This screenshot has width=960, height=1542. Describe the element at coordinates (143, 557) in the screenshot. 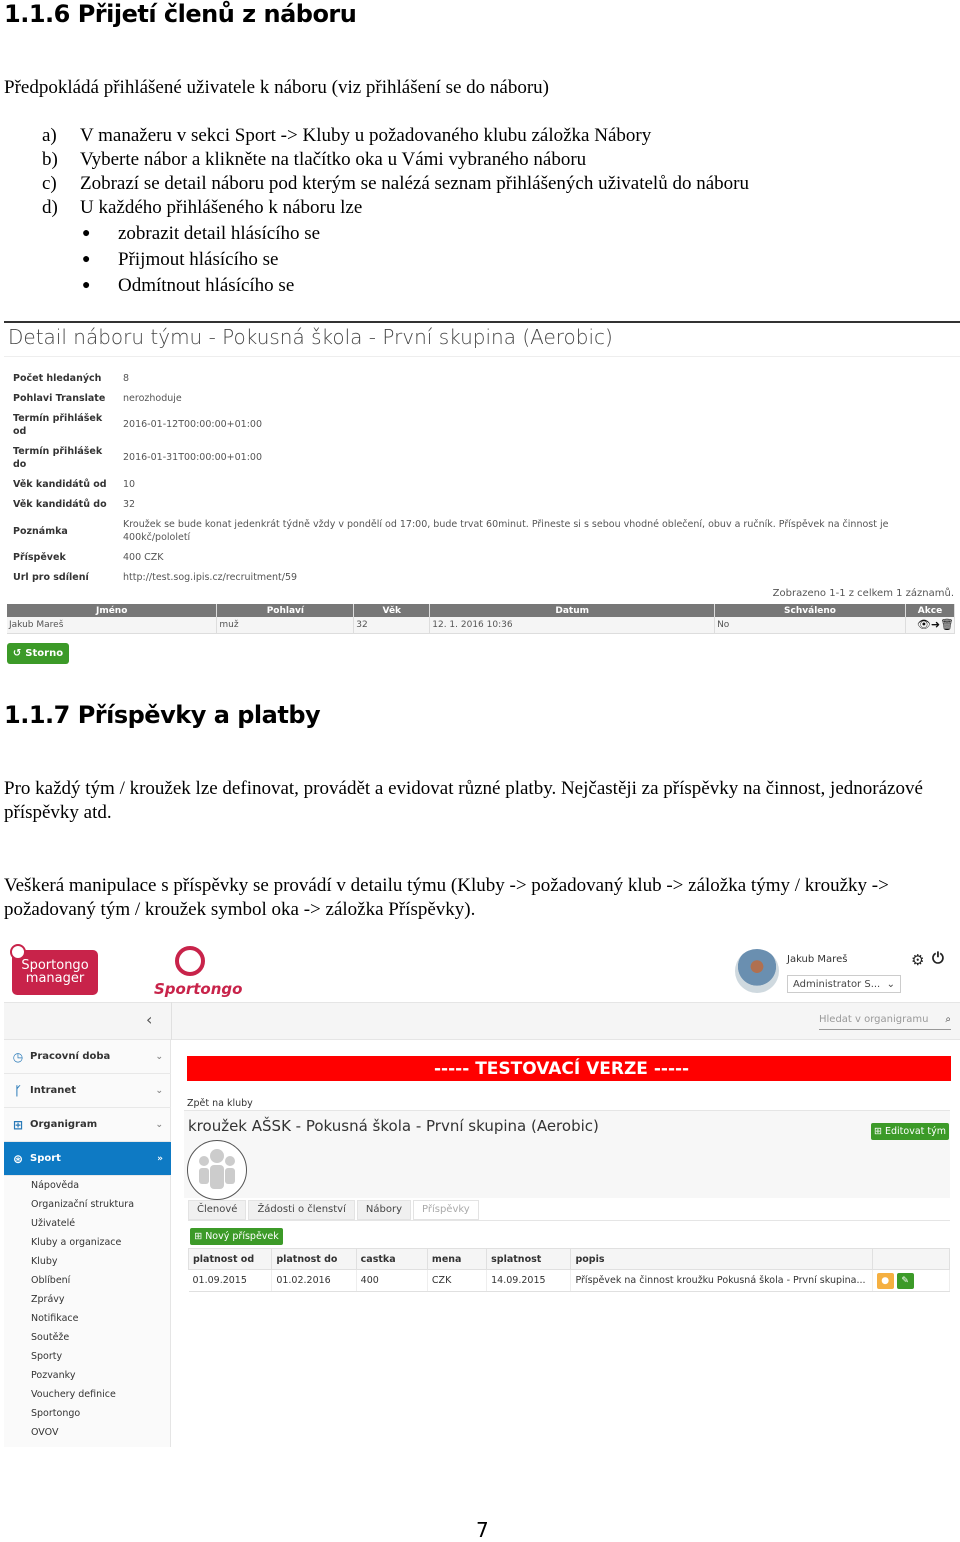

I see `field-value: 400 CZK` at that location.